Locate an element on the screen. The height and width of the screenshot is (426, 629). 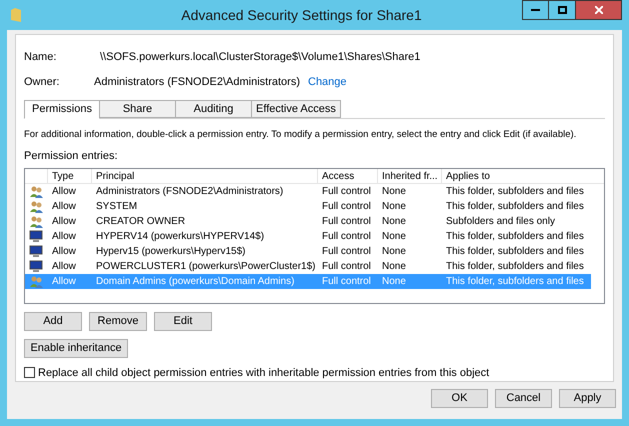
folder-icon is located at coordinates (16, 15).